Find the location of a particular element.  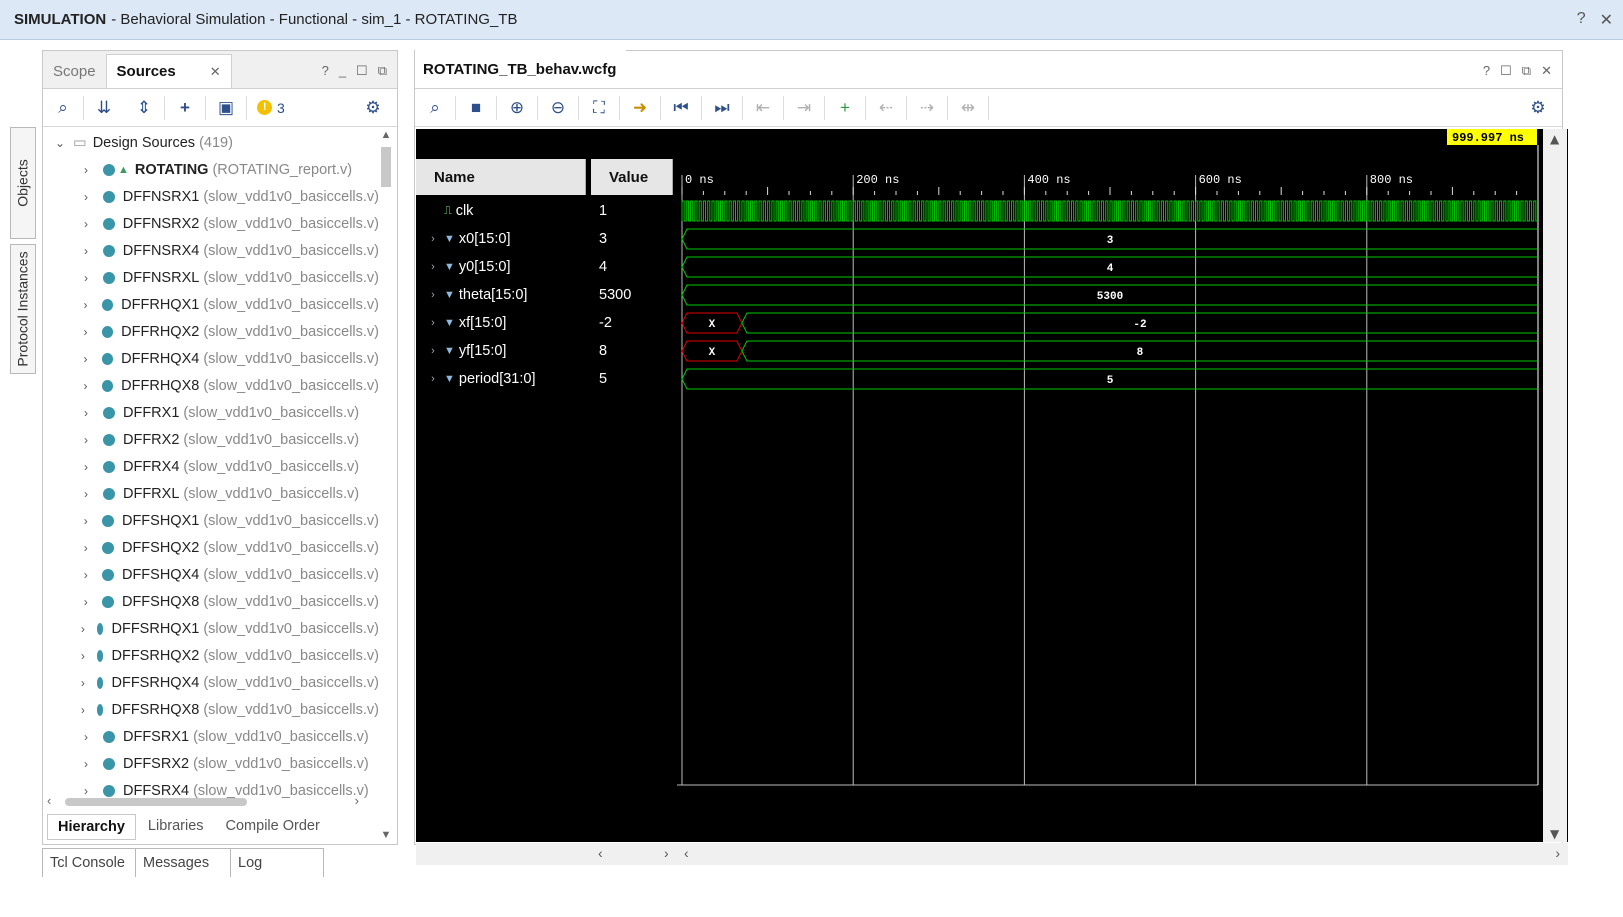

swap-cursors-icon: ⇹ is located at coordinates (968, 108).